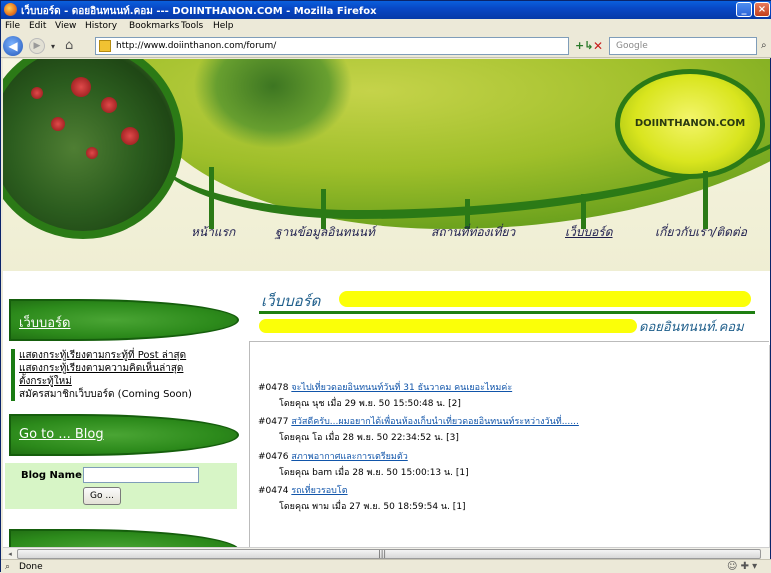  I want to click on scrollbar-thumb: |||, so click(389, 554).